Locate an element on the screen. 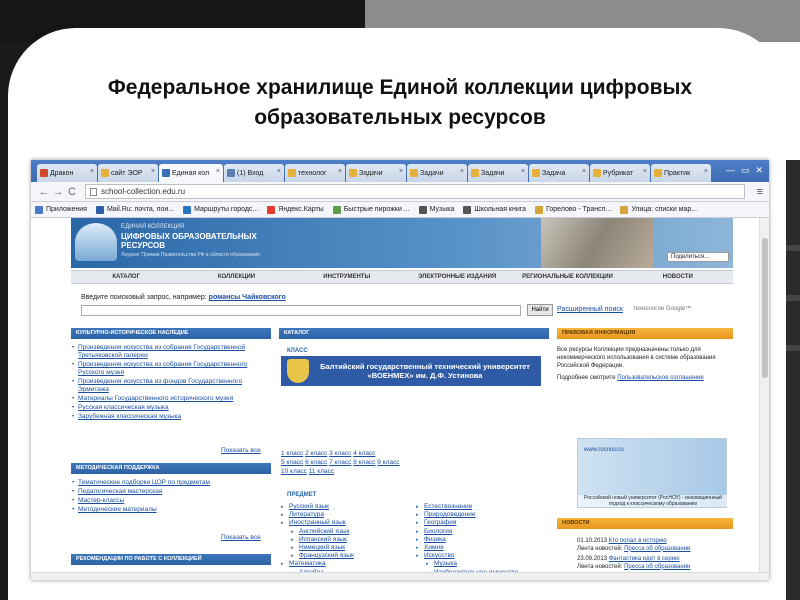 The width and height of the screenshot is (800, 600). forward-icon: → is located at coordinates (58, 192).